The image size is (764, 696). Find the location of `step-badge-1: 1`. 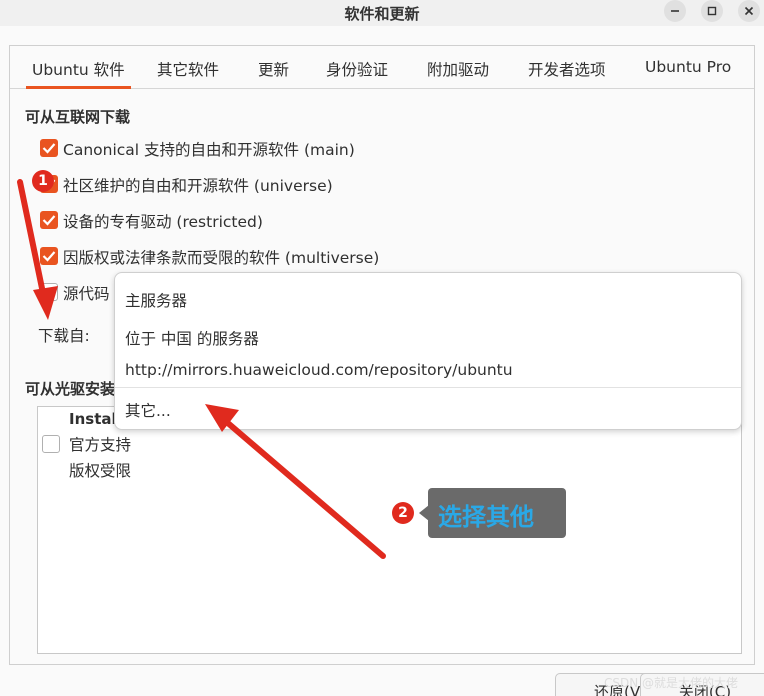

step-badge-1: 1 is located at coordinates (43, 181).